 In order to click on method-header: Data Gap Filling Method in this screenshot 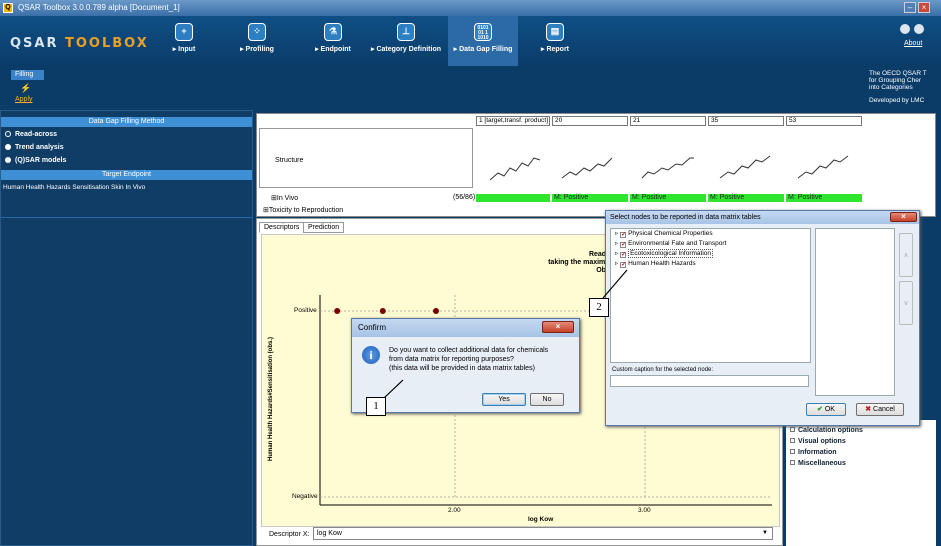, I will do `click(126, 122)`.